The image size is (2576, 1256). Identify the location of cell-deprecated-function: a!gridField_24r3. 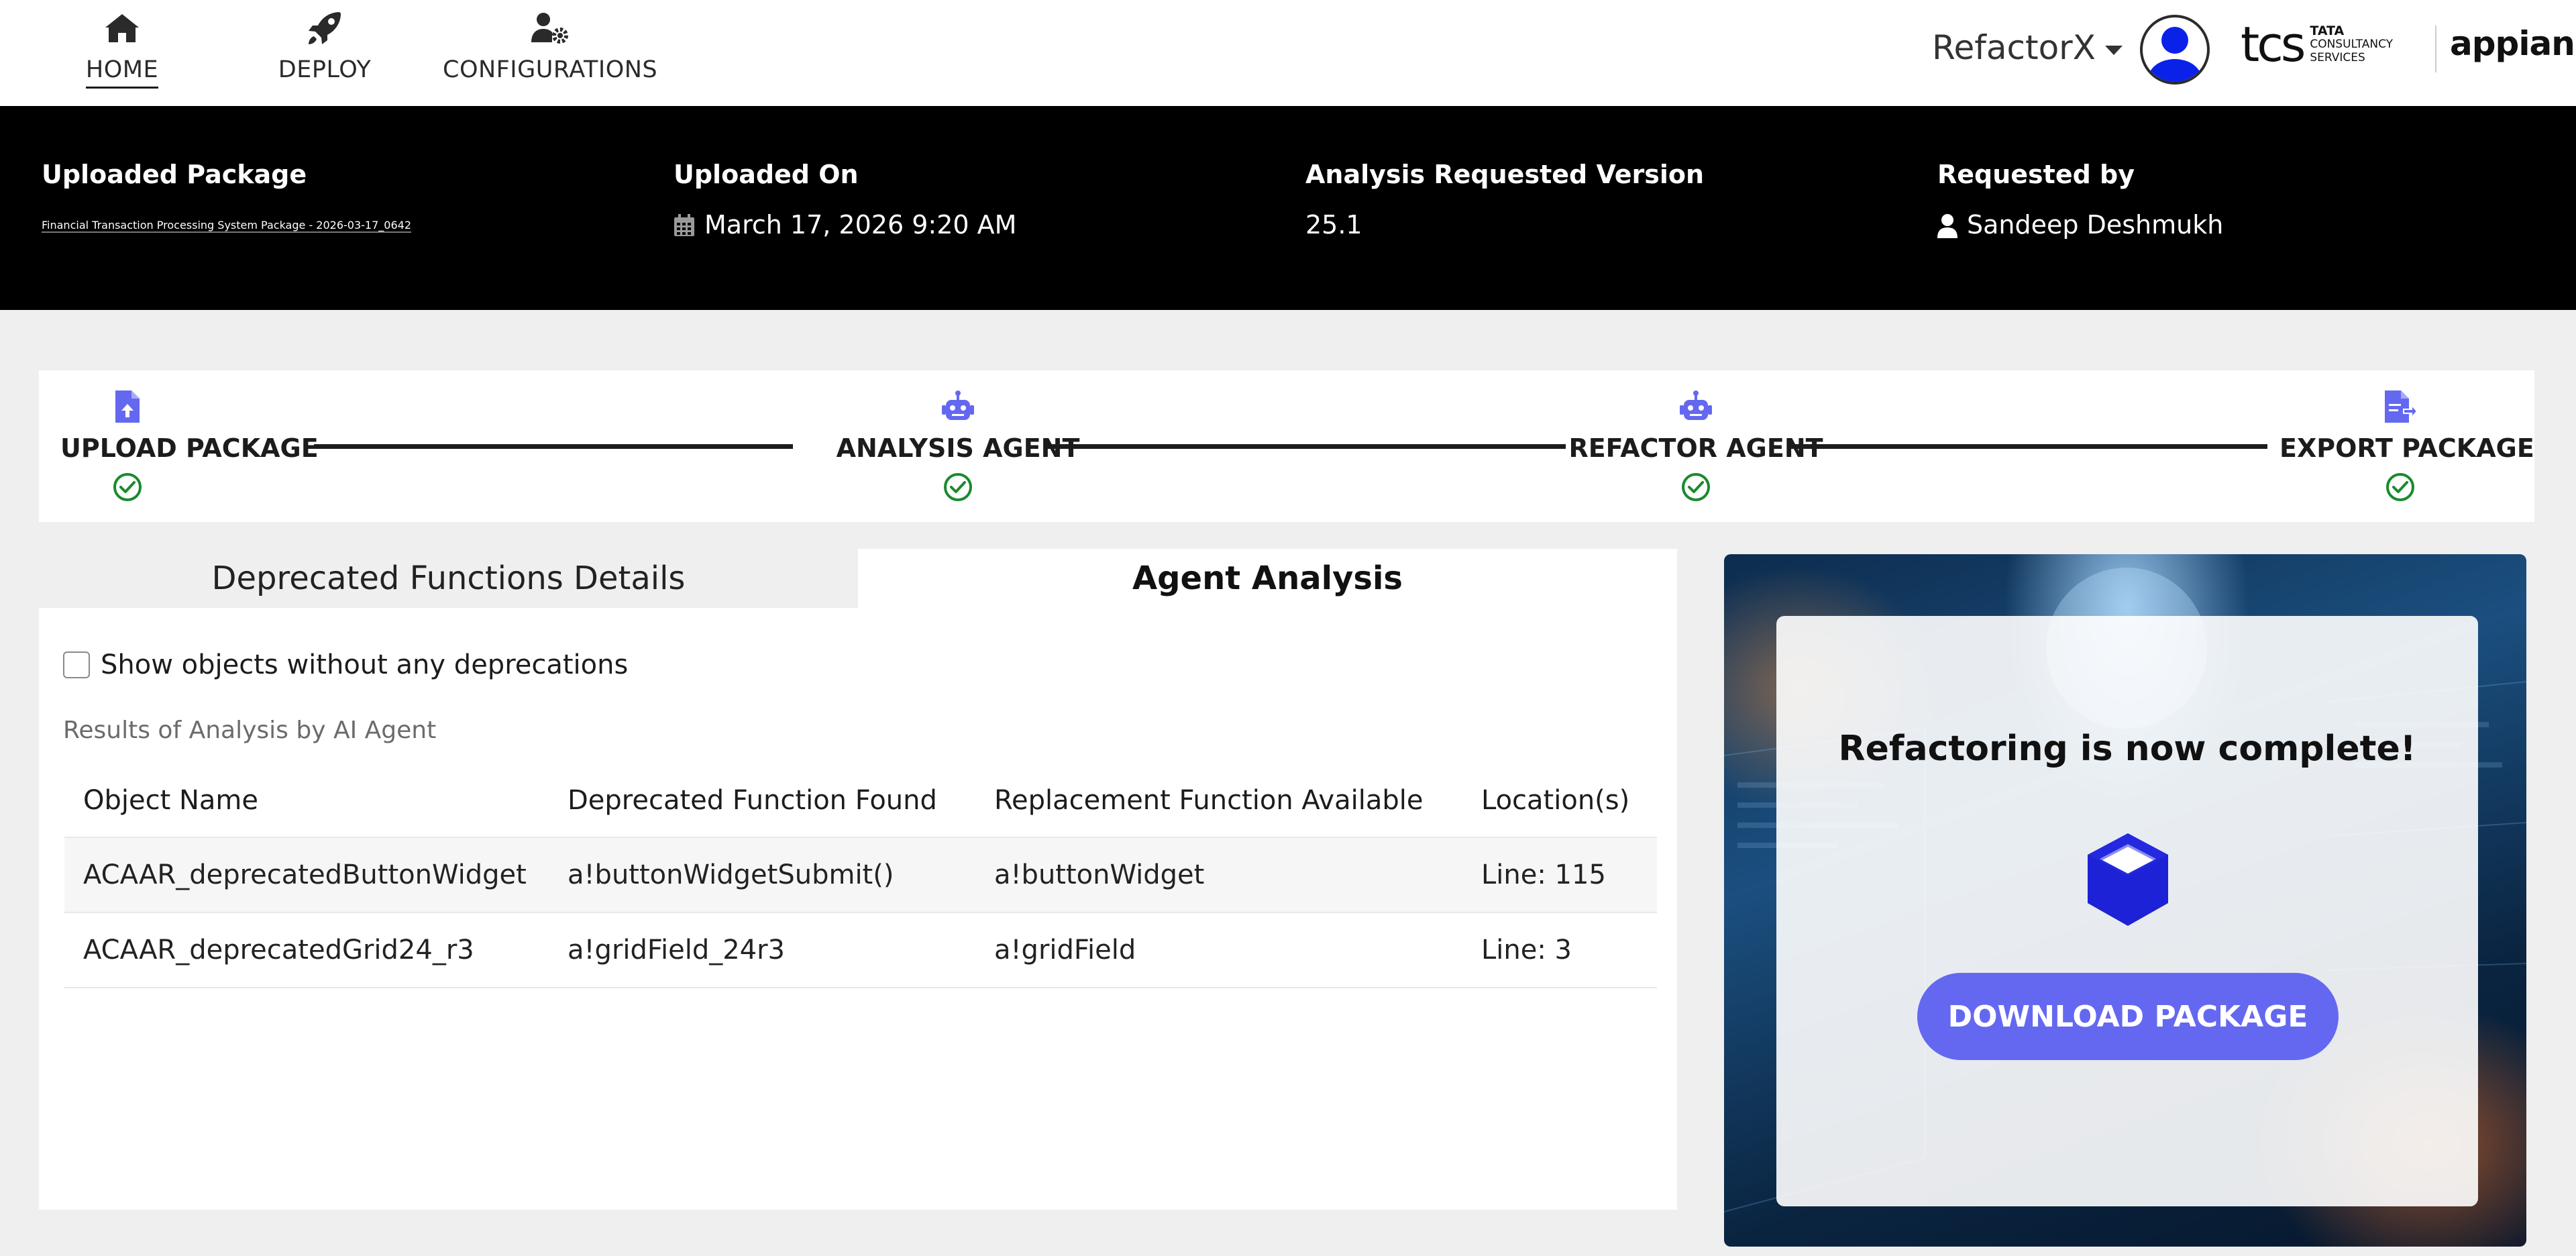
(762, 950).